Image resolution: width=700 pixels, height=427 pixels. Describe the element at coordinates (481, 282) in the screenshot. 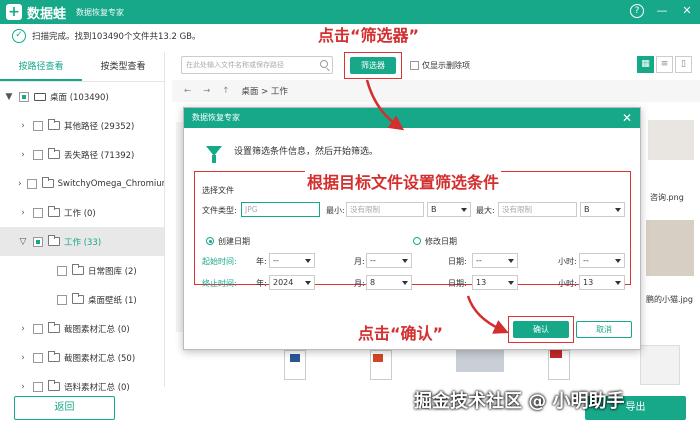

I see `end-day-value: 13` at that location.